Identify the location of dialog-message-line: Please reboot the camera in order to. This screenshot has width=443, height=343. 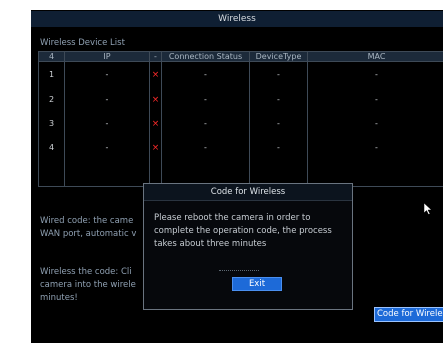
(232, 218).